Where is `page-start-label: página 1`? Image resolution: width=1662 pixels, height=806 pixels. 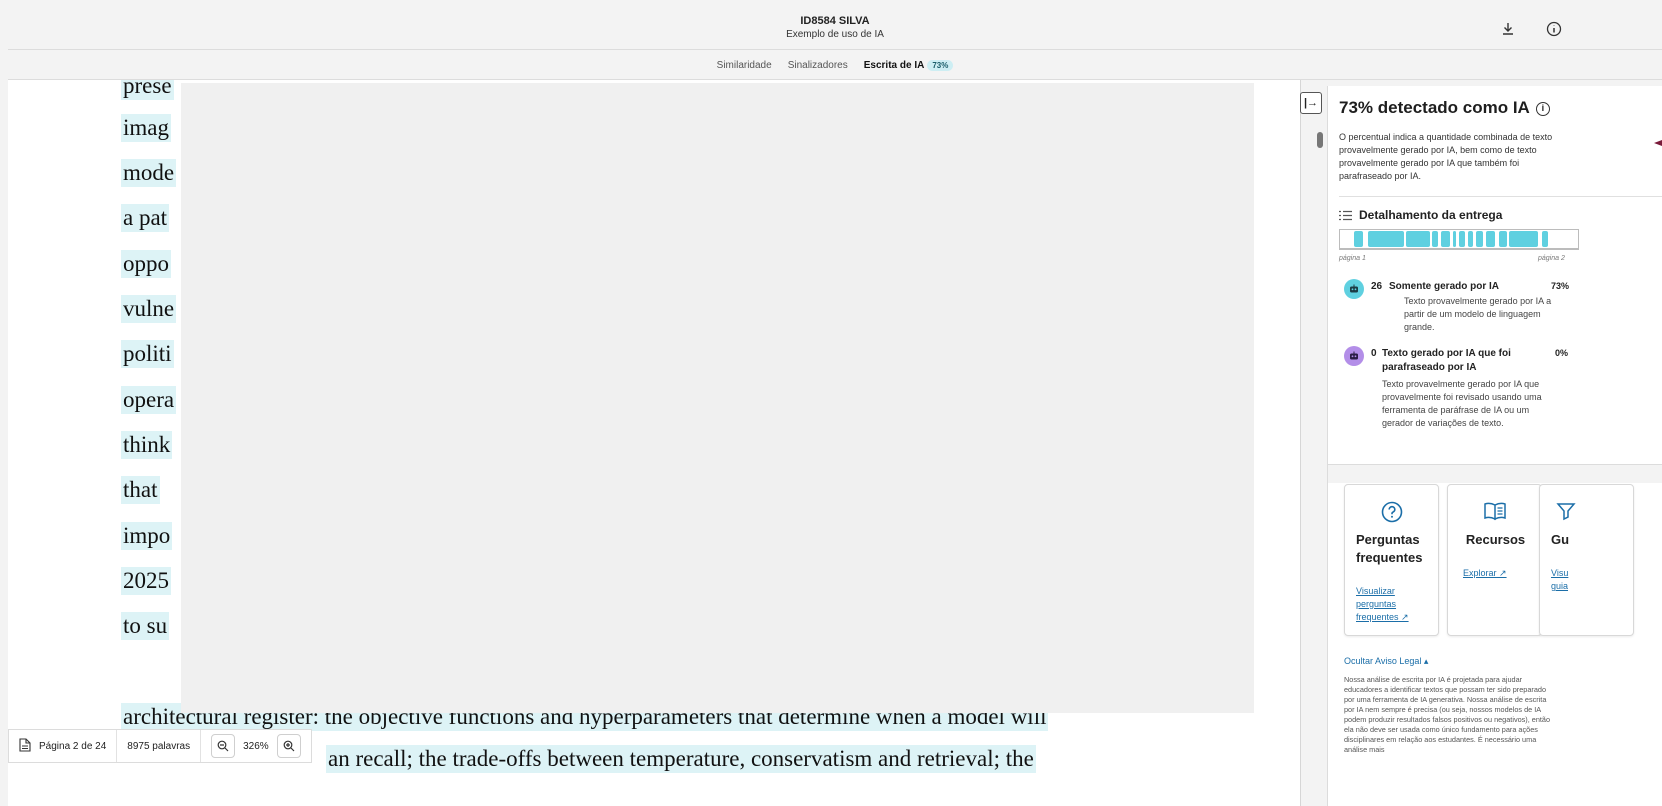 page-start-label: página 1 is located at coordinates (1352, 258).